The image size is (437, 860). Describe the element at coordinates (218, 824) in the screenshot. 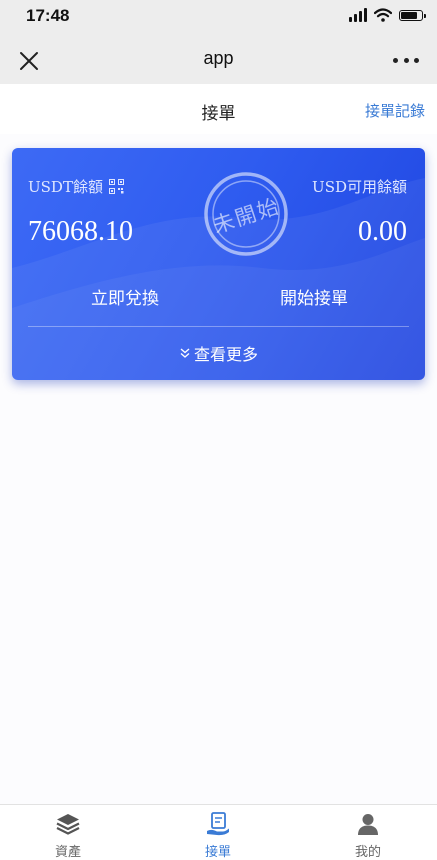

I see `order-hand-icon` at that location.